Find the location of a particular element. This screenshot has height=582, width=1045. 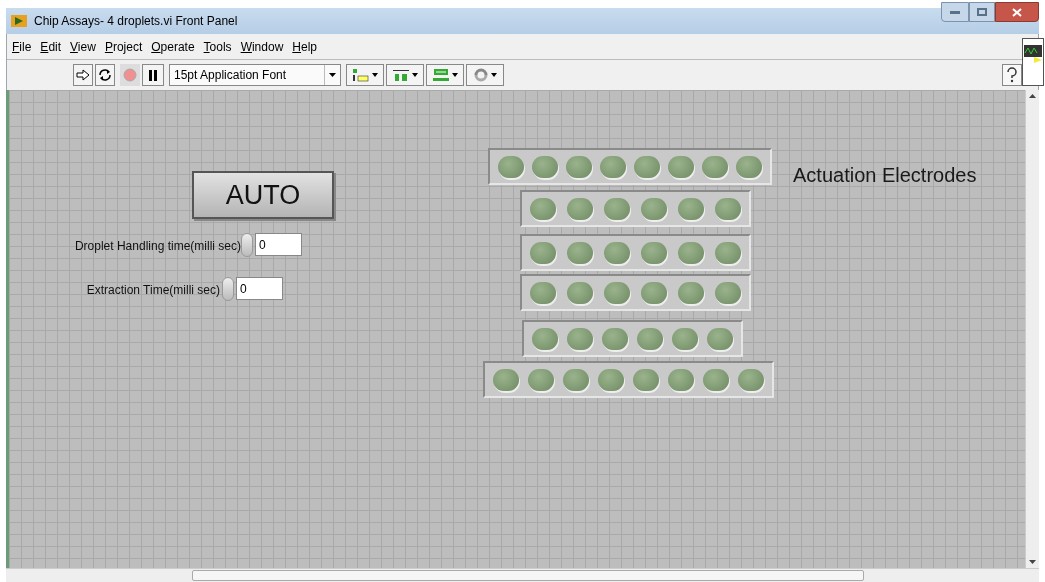

minimize-button is located at coordinates (955, 12).